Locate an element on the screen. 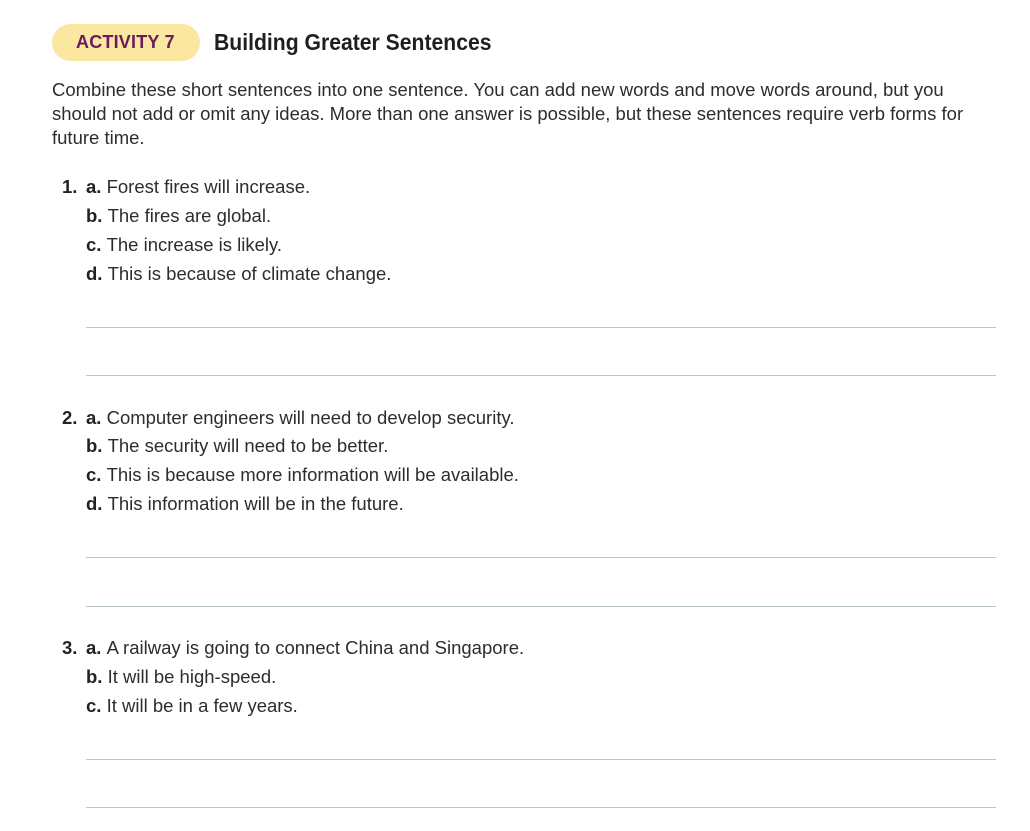 This screenshot has height=831, width=1030. sentence-line: d. This is because of climate change. is located at coordinates (238, 274).